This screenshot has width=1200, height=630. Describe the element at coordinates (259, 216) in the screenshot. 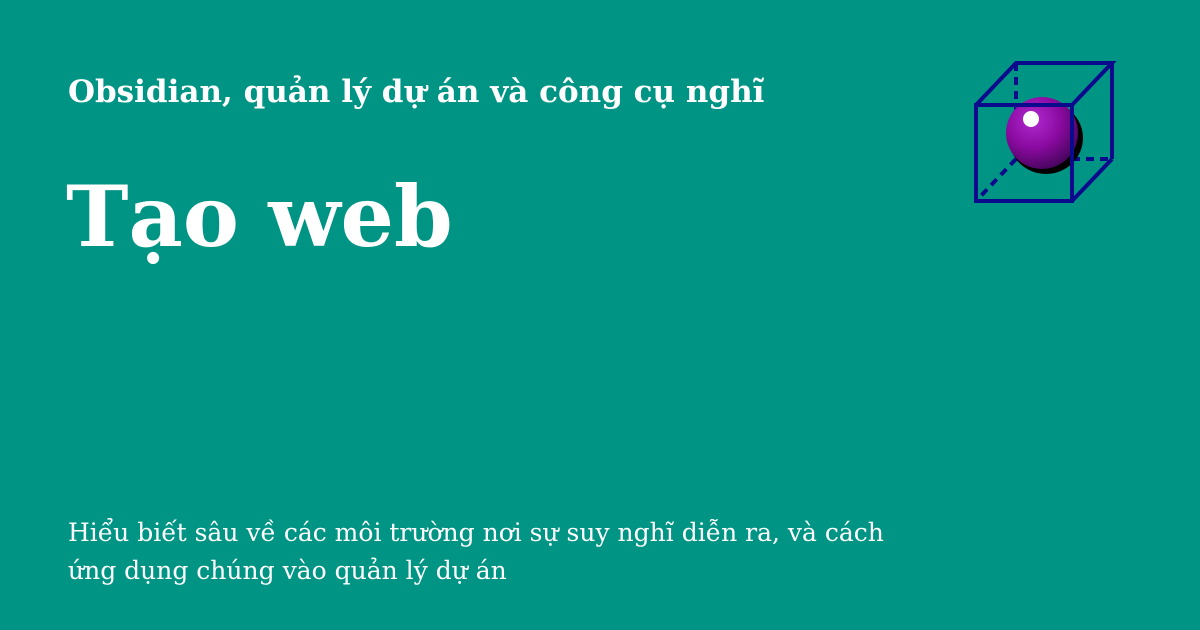

I see `page-title: Tạo web` at that location.